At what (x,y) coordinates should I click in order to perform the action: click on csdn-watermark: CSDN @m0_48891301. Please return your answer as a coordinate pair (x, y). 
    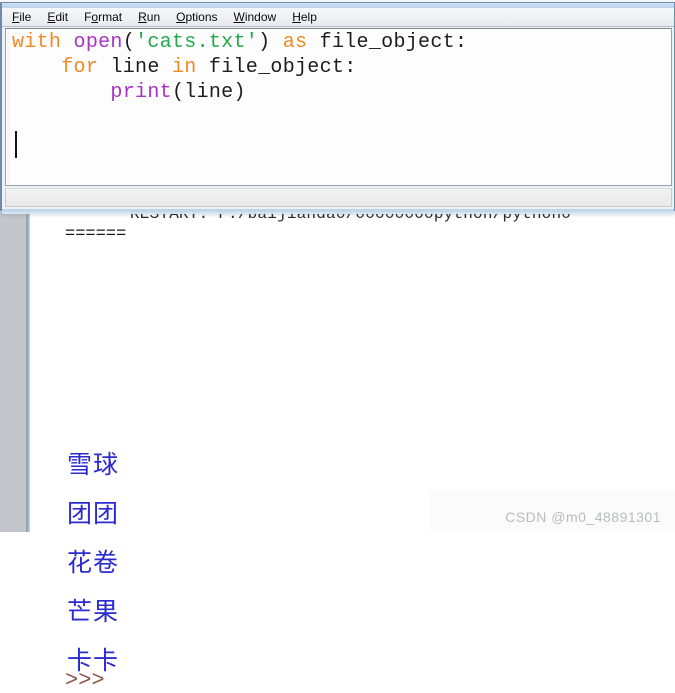
    Looking at the image, I should click on (583, 517).